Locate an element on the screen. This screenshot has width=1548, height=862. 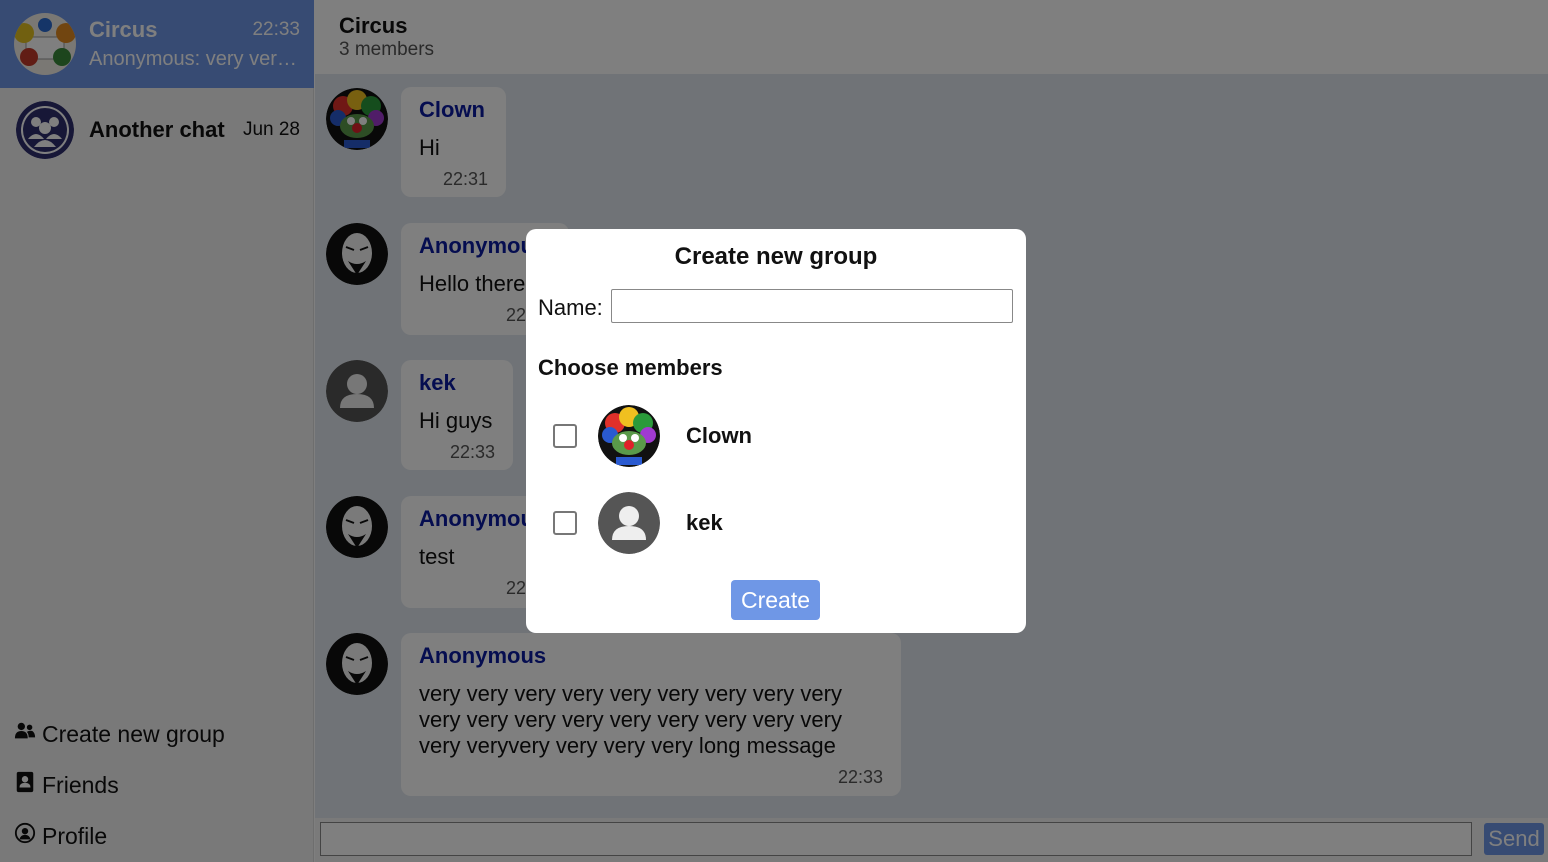
name-label: Name: is located at coordinates (570, 307).